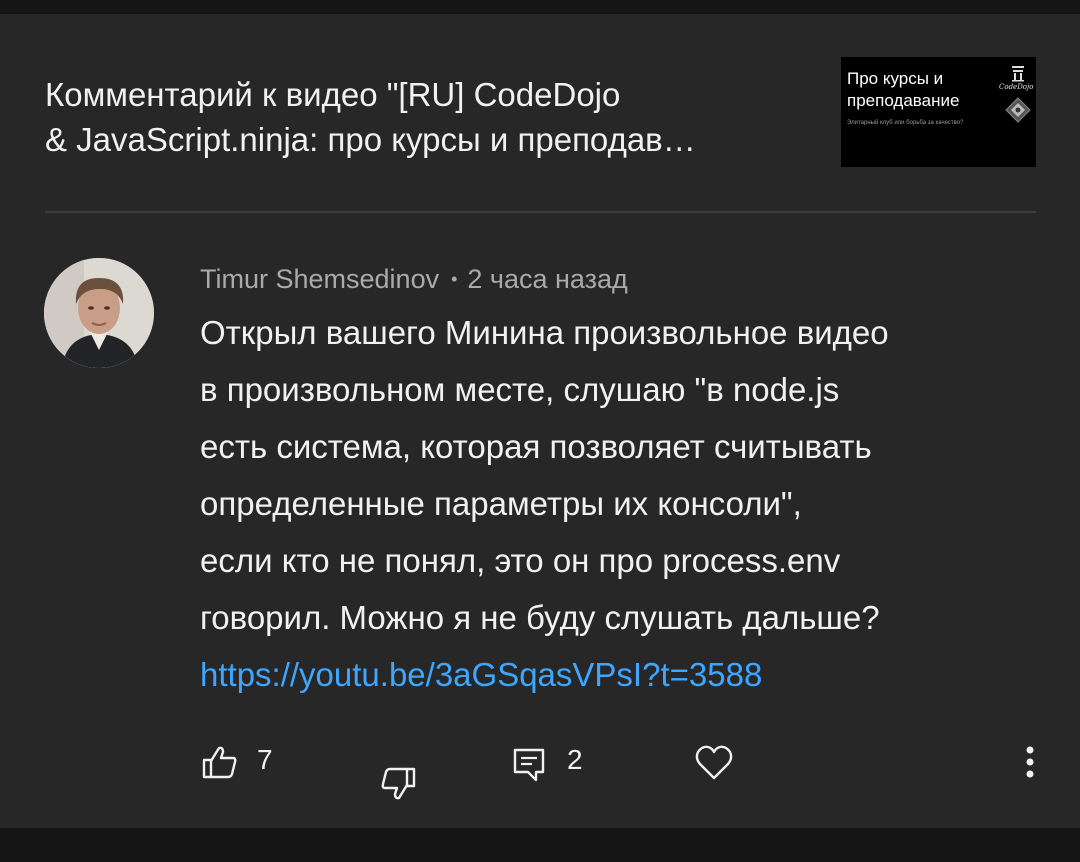  I want to click on codedojo-logo-icon, so click(1018, 94).